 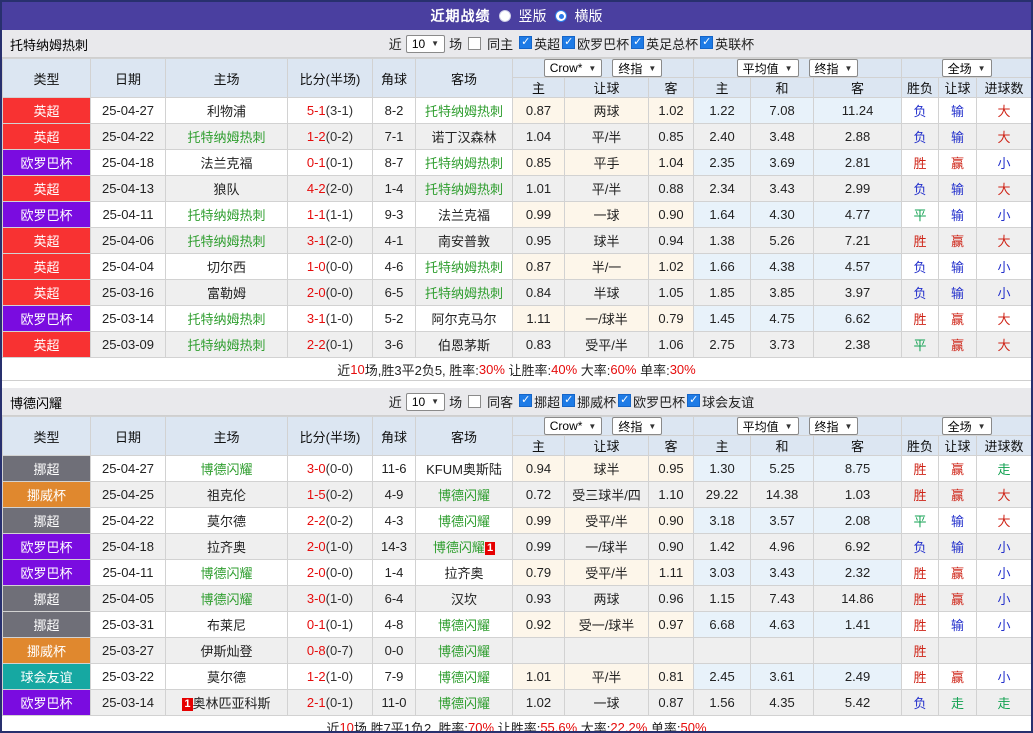 I want to click on vertical-layout-label: 竖版, so click(x=533, y=16).